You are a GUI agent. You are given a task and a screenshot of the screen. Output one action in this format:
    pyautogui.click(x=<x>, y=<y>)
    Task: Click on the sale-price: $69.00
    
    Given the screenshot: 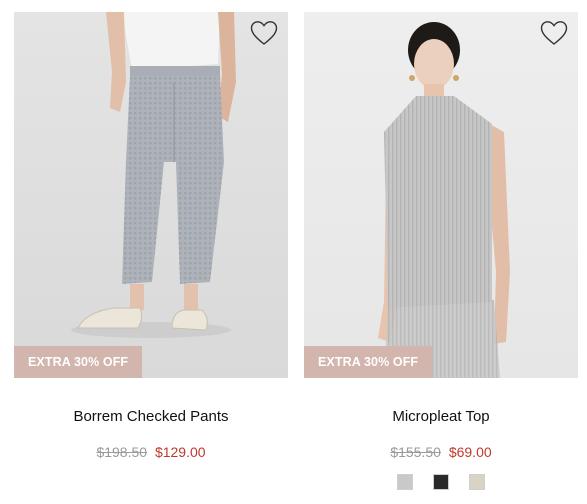 What is the action you would take?
    pyautogui.click(x=470, y=452)
    